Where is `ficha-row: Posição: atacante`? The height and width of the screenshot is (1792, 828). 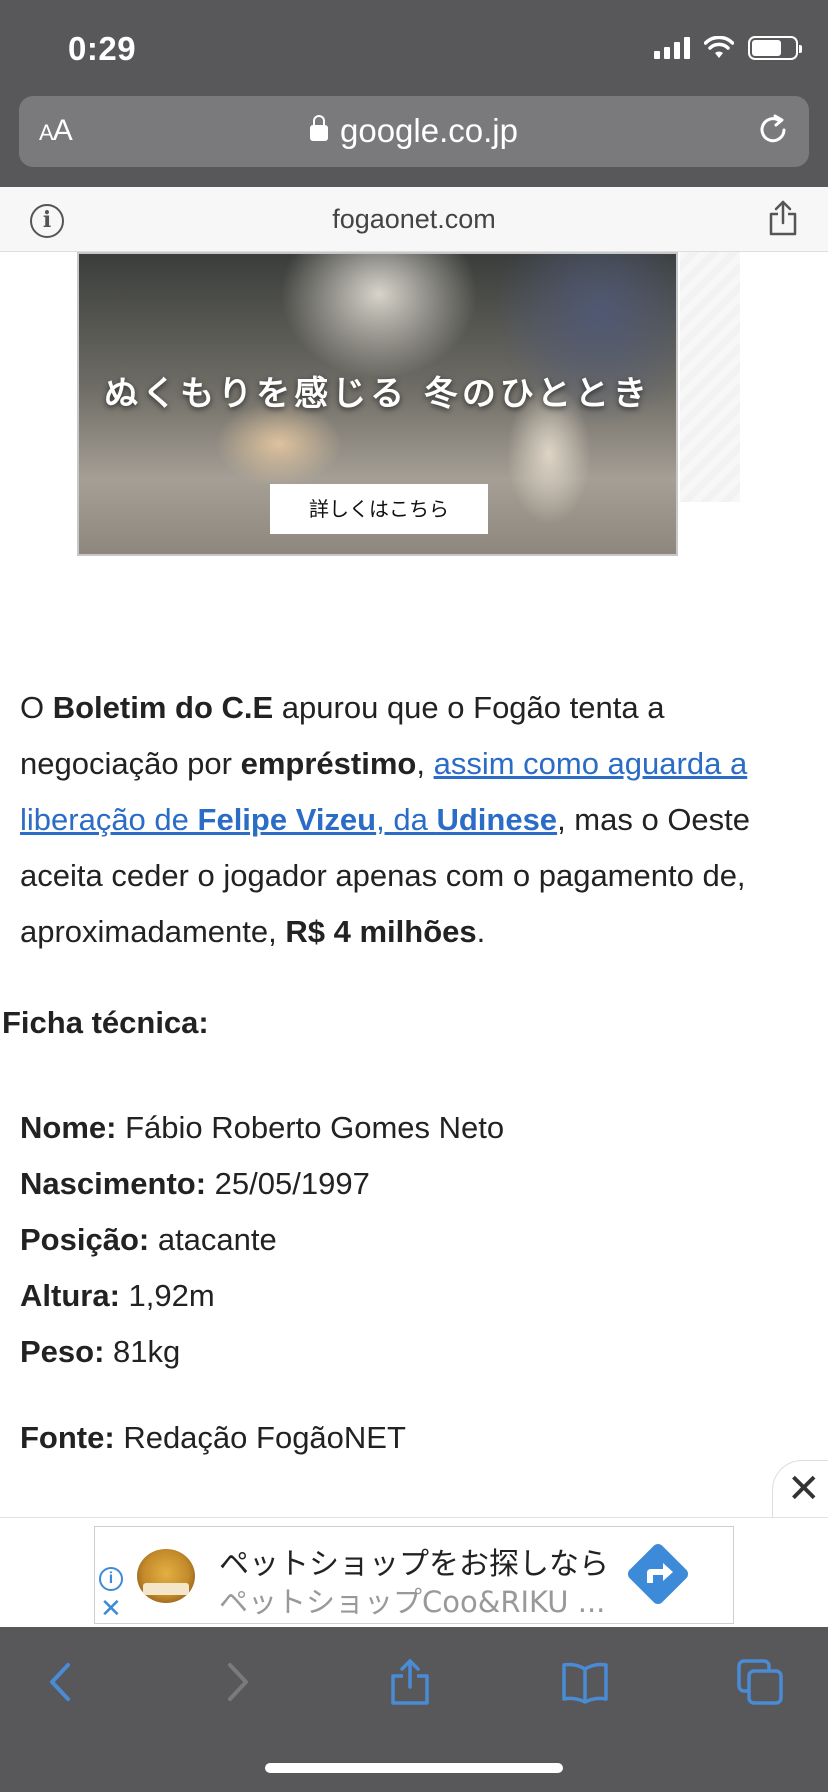
ficha-row: Posição: atacante is located at coordinates (262, 1240).